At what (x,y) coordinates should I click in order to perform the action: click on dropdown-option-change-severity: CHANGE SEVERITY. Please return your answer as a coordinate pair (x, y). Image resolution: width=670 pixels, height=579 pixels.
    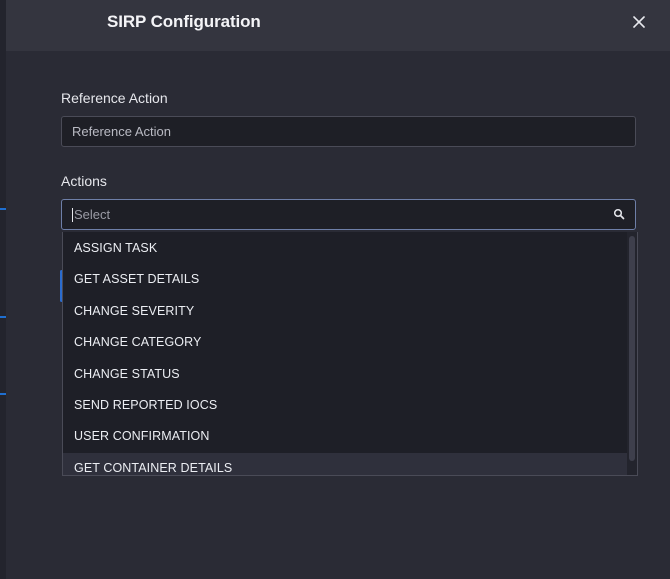
    Looking at the image, I should click on (346, 311).